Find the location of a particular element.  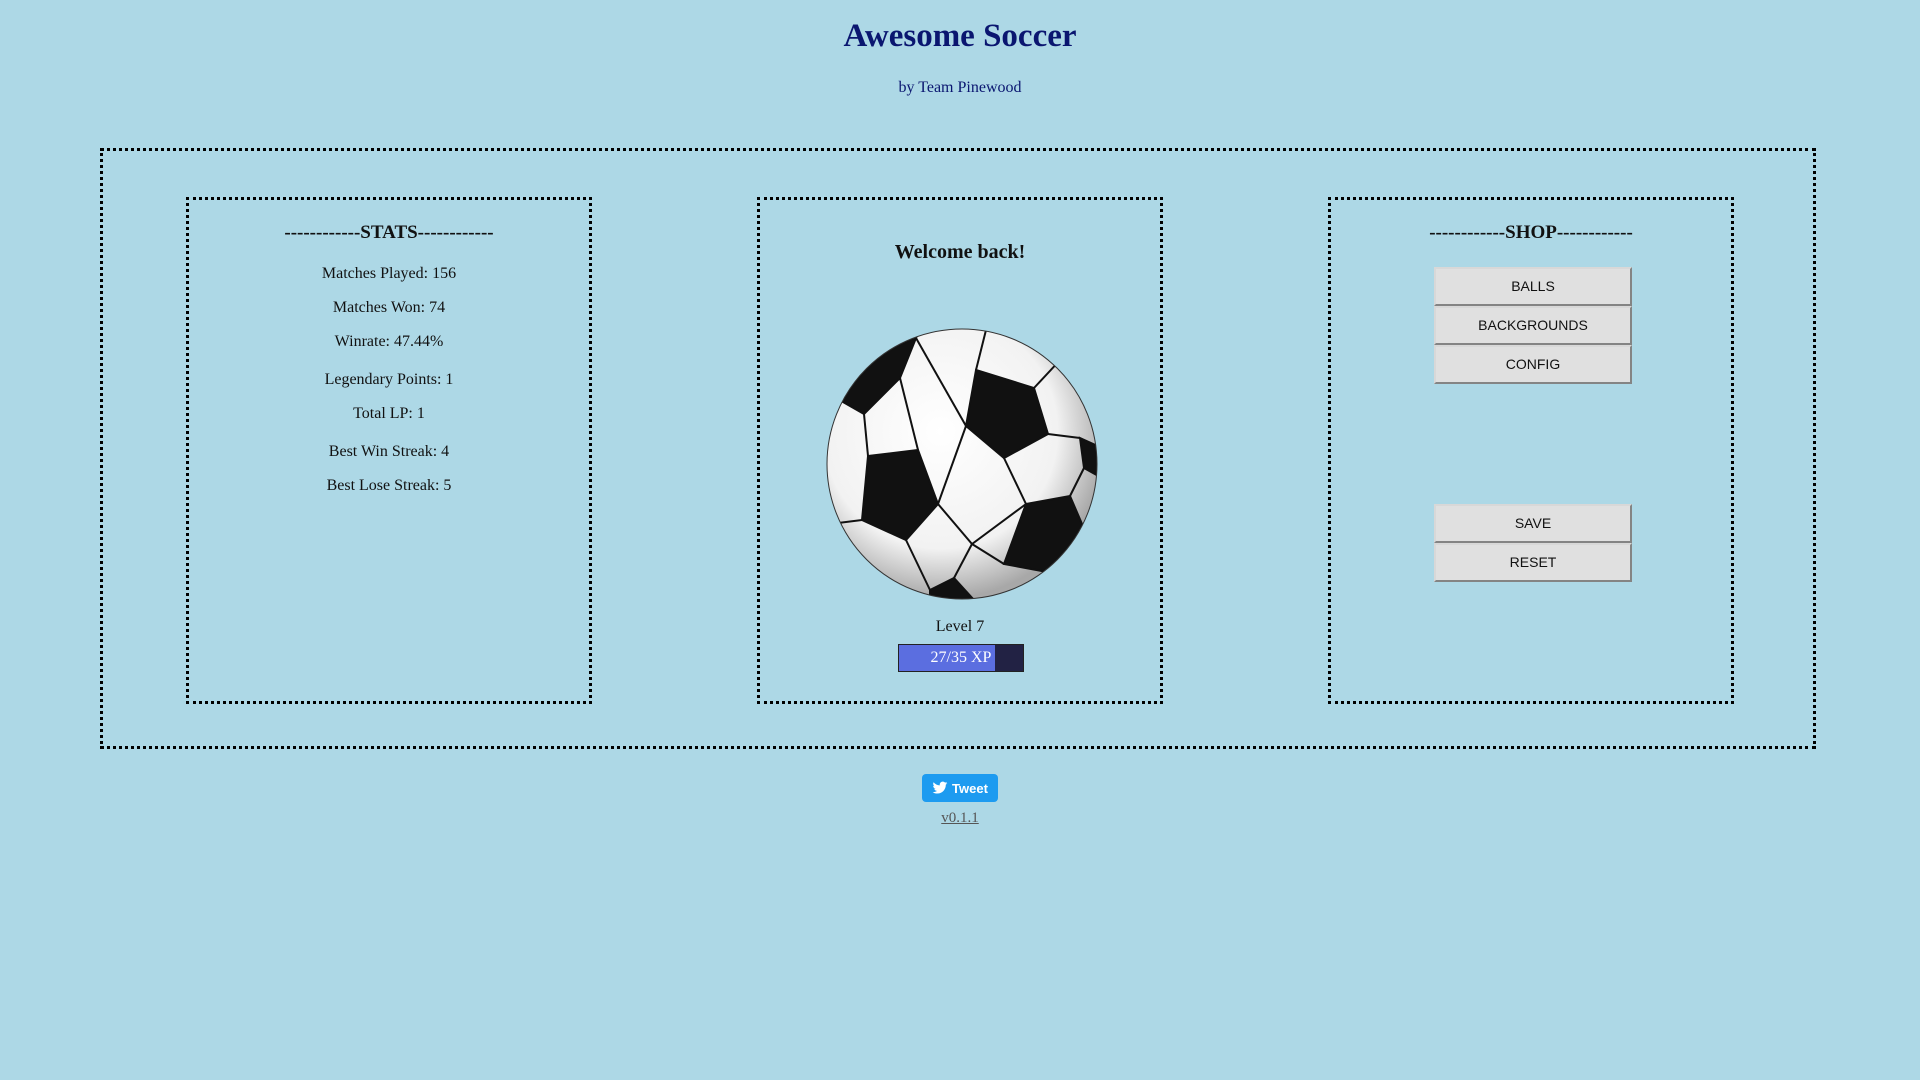

stat-winrate: Winrate: 47.44% is located at coordinates (389, 341).